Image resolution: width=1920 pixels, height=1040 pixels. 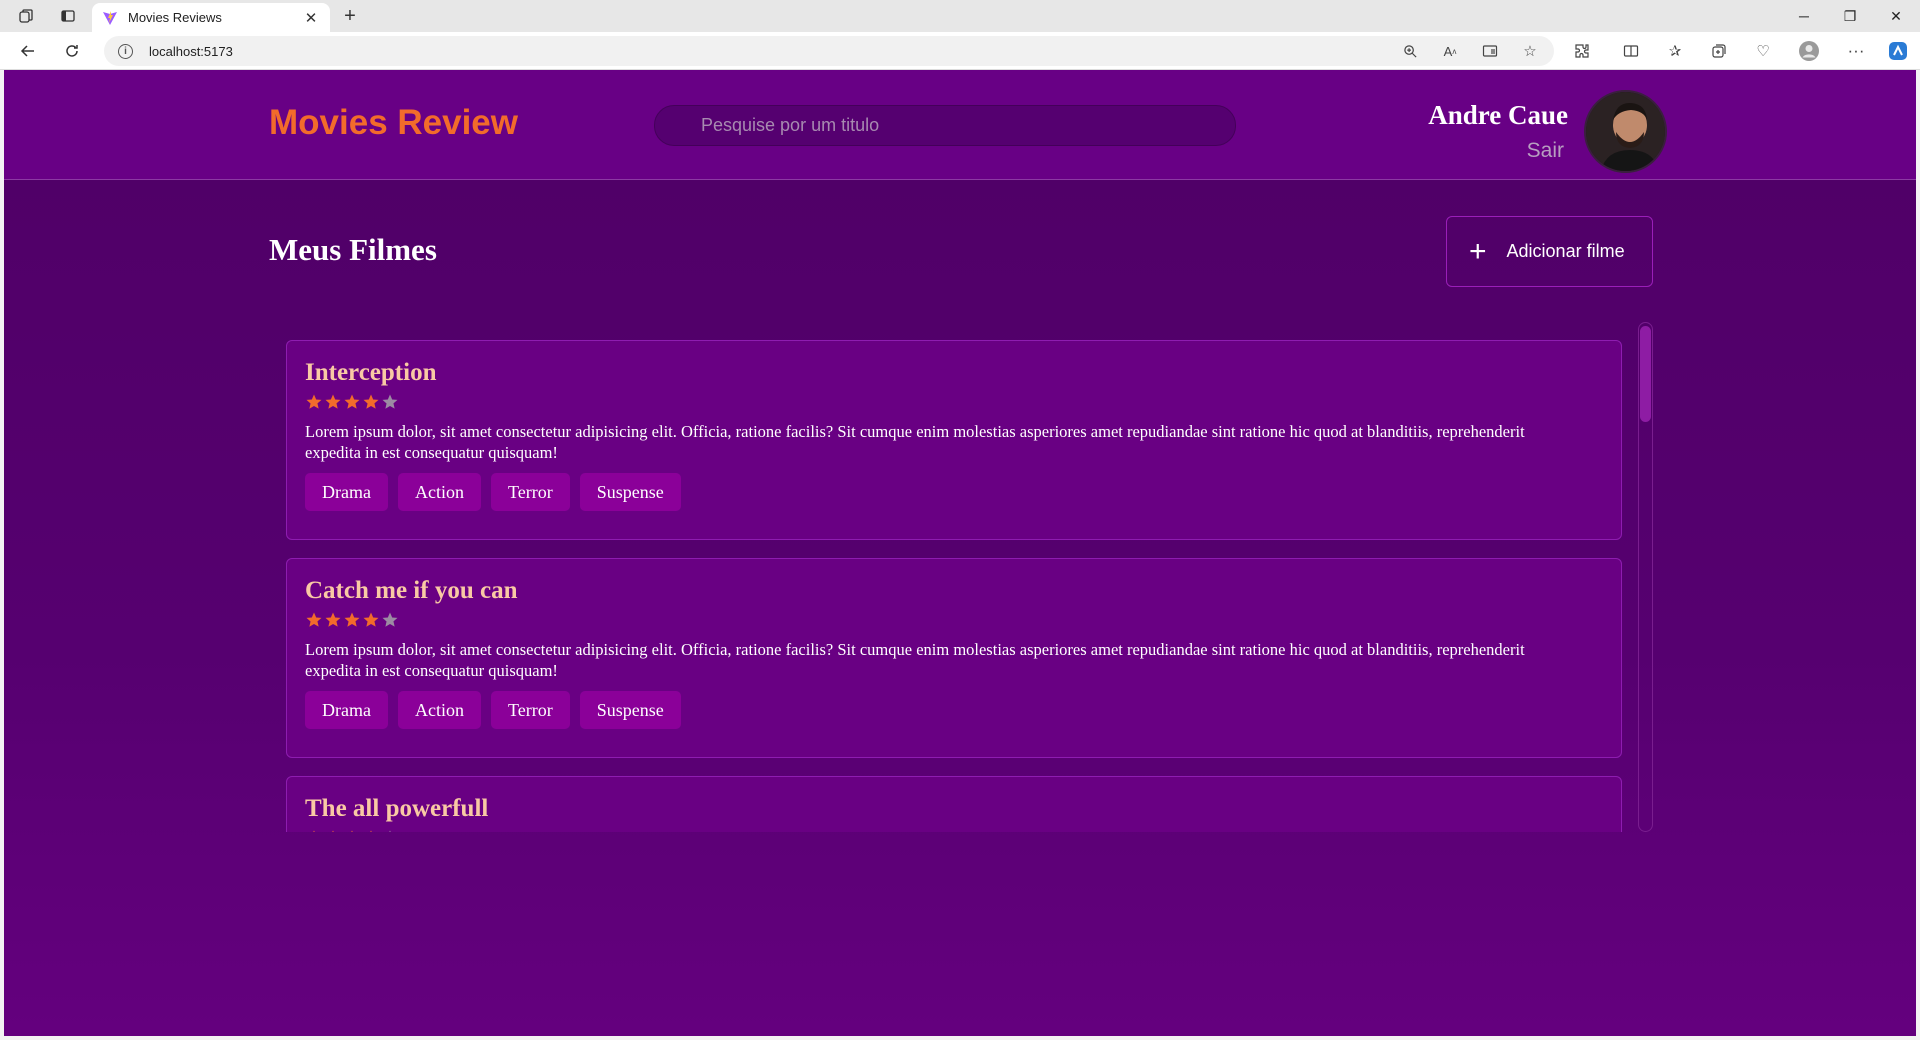 What do you see at coordinates (1645, 374) in the screenshot?
I see `scrollbar-thumb` at bounding box center [1645, 374].